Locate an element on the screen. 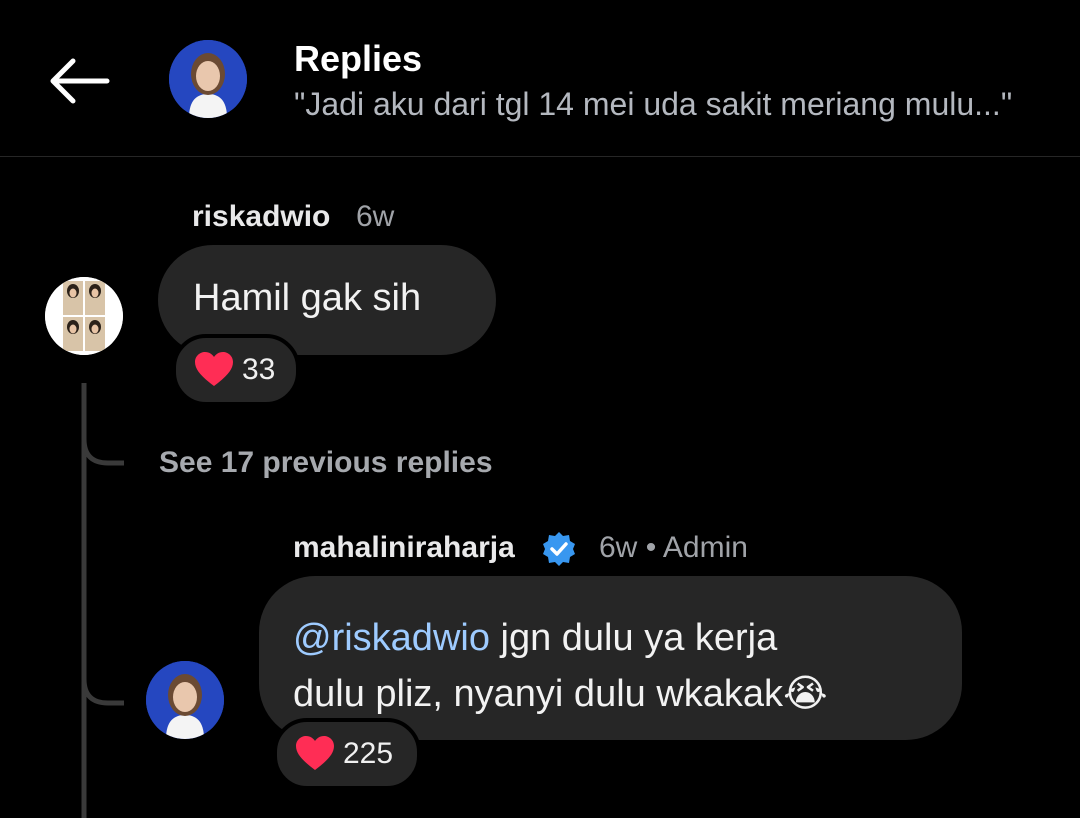 The image size is (1080, 818). reply-avatar is located at coordinates (185, 700).